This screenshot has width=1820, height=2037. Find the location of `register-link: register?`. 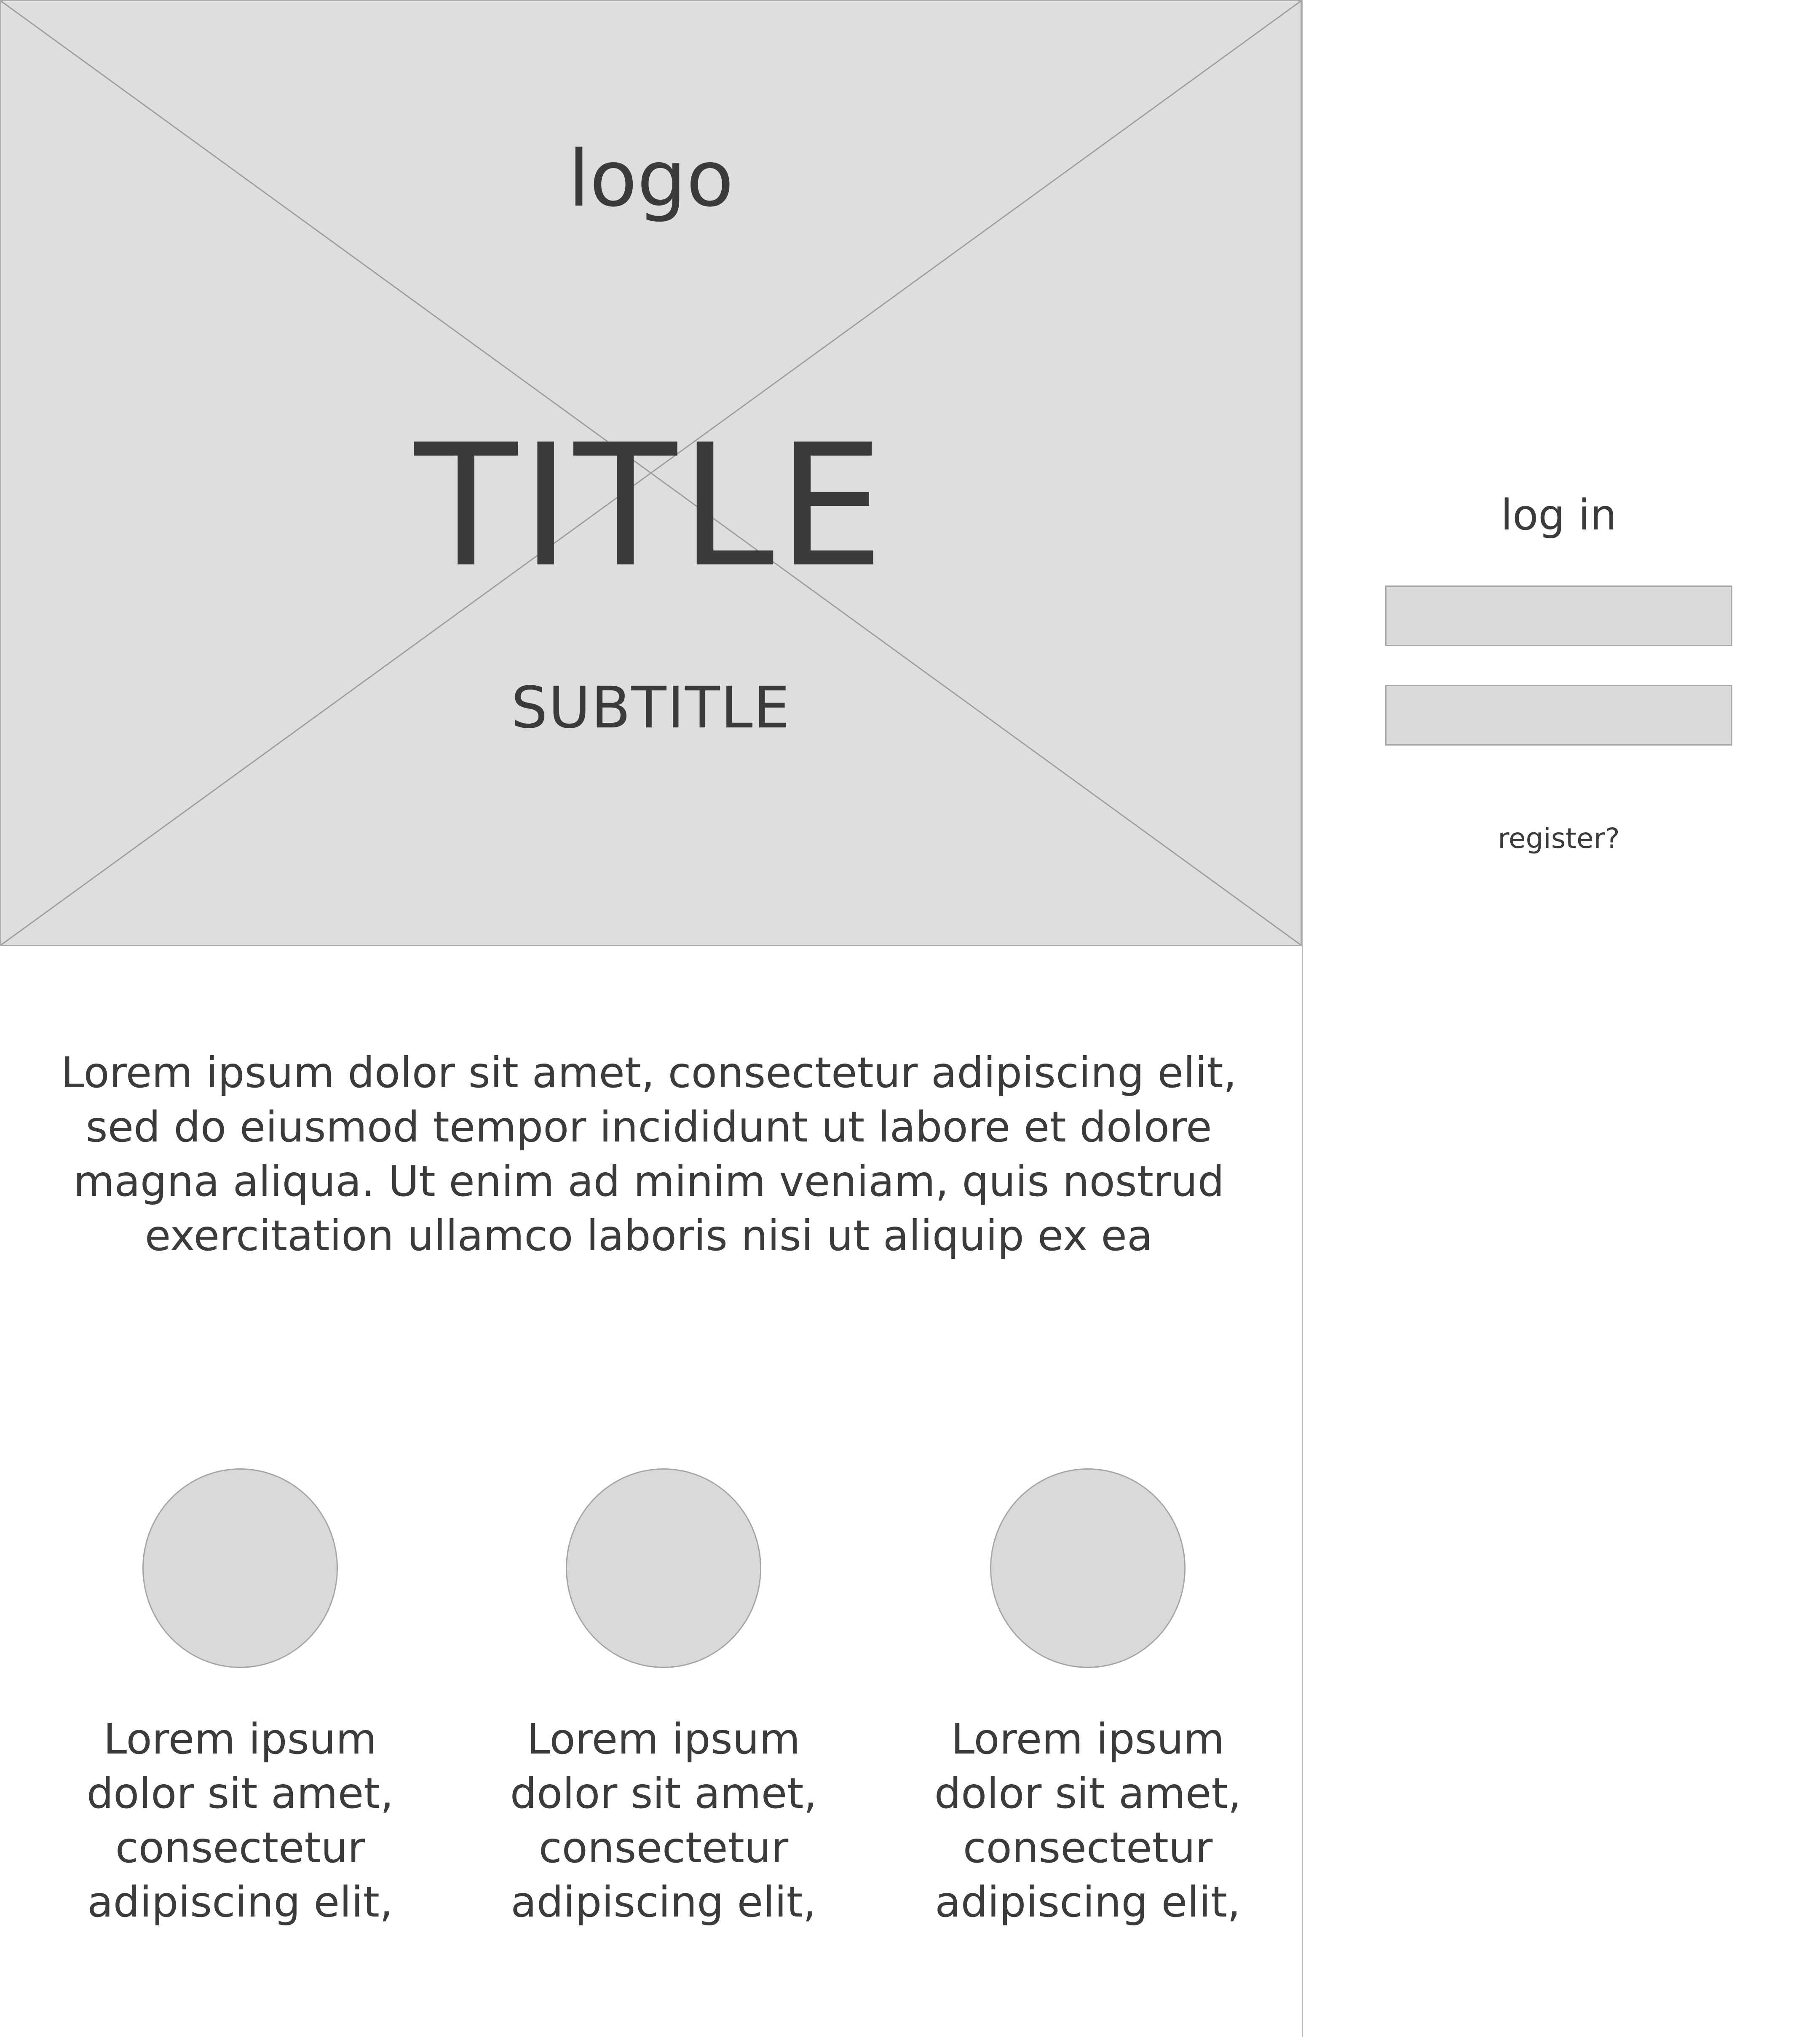

register-link: register? is located at coordinates (1559, 838).